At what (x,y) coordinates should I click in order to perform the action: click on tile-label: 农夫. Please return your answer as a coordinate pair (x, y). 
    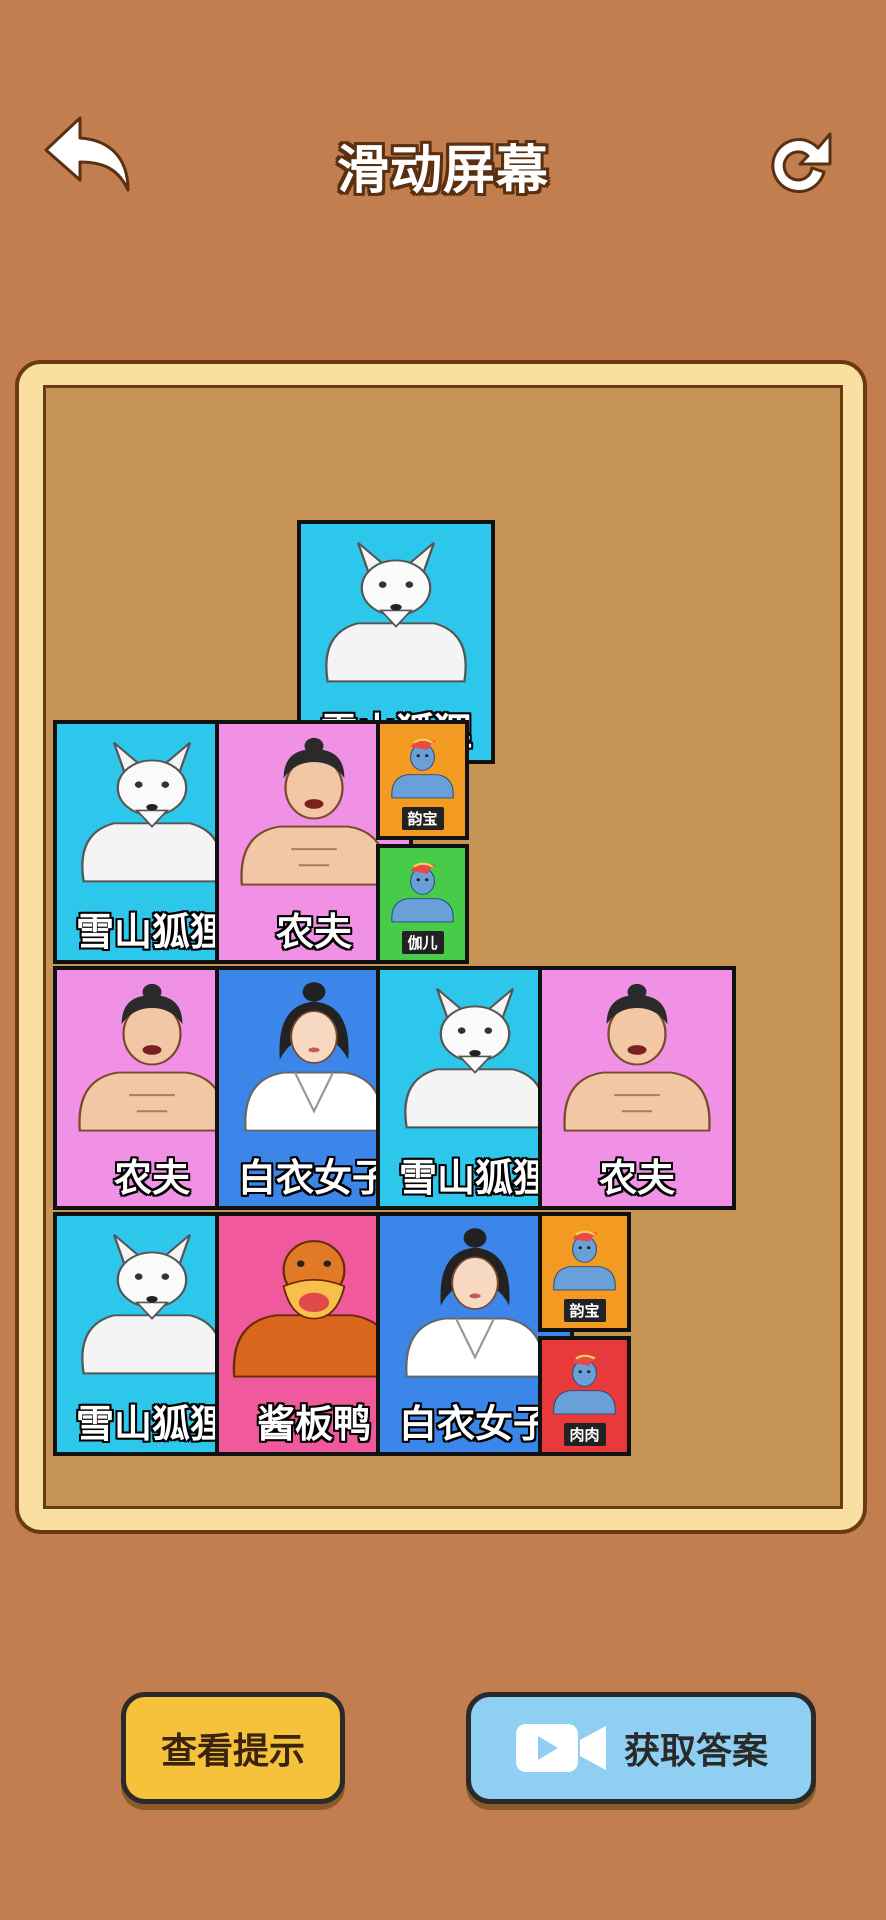
    Looking at the image, I should click on (636, 1178).